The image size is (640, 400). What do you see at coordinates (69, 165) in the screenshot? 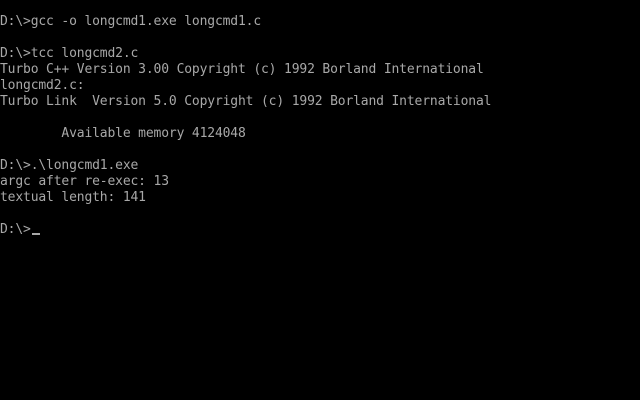
I see `command-line-run: D:\>.\longcmd1.exe` at bounding box center [69, 165].